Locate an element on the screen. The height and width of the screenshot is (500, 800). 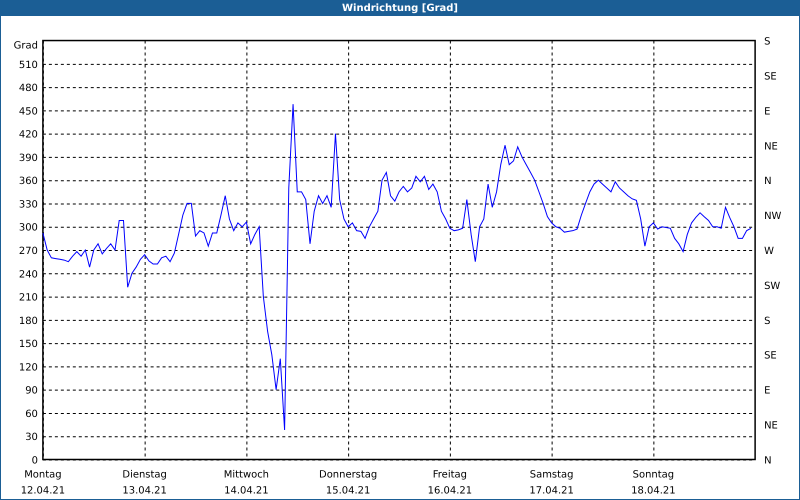
window-title: Windrichtung [Grad] is located at coordinates (400, 8).